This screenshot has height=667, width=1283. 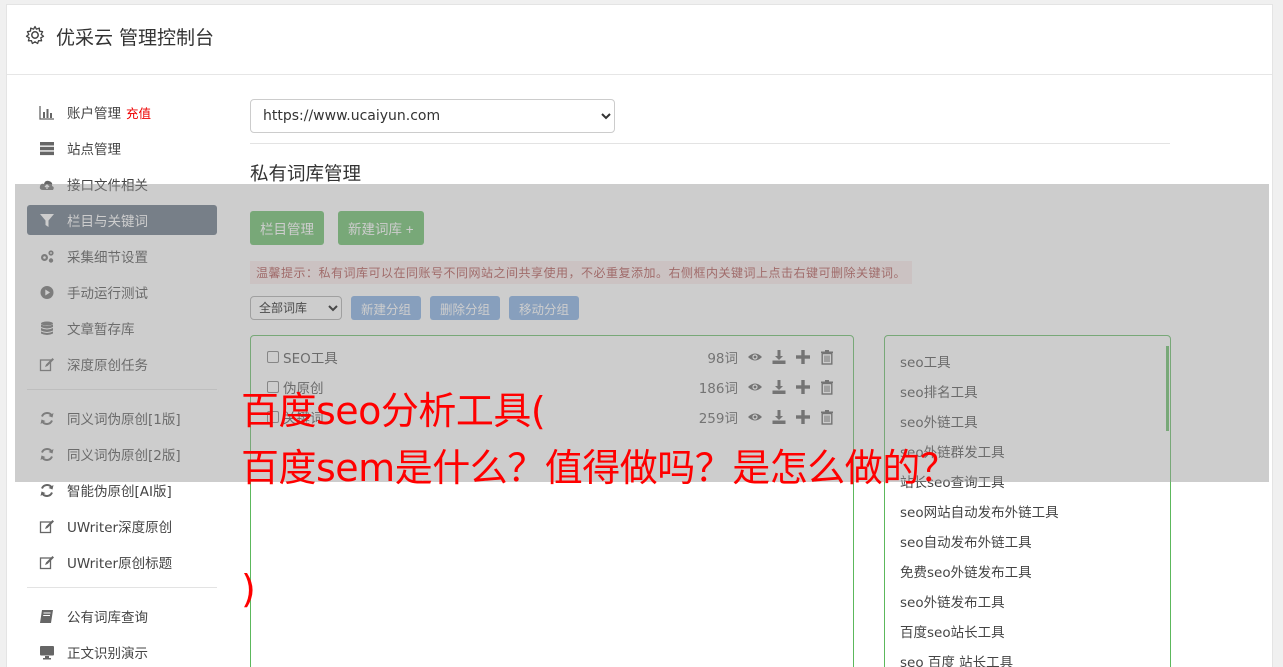 I want to click on sidebar-item-label: 智能伪原创[AI版], so click(x=119, y=492).